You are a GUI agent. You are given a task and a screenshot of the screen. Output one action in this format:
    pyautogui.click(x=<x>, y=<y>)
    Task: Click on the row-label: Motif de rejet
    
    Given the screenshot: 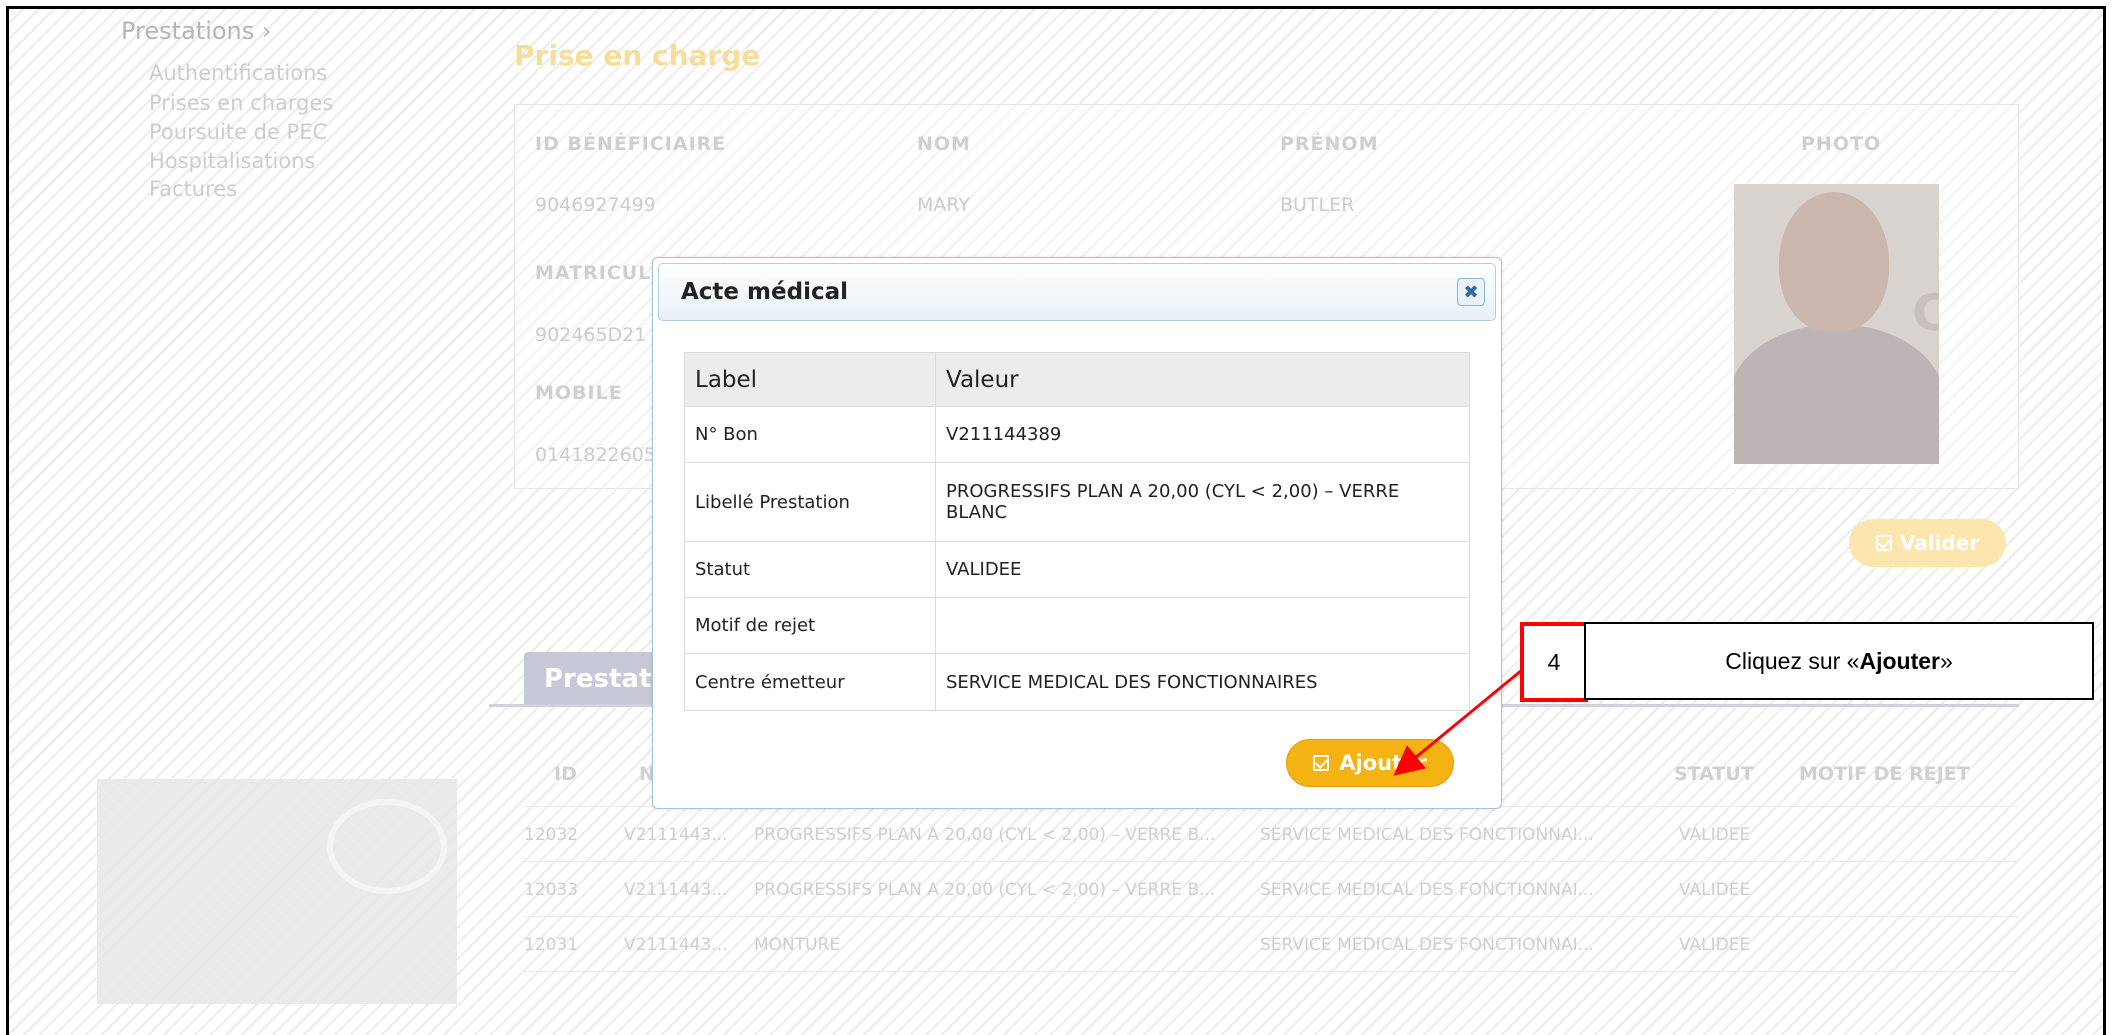 What is the action you would take?
    pyautogui.click(x=810, y=625)
    